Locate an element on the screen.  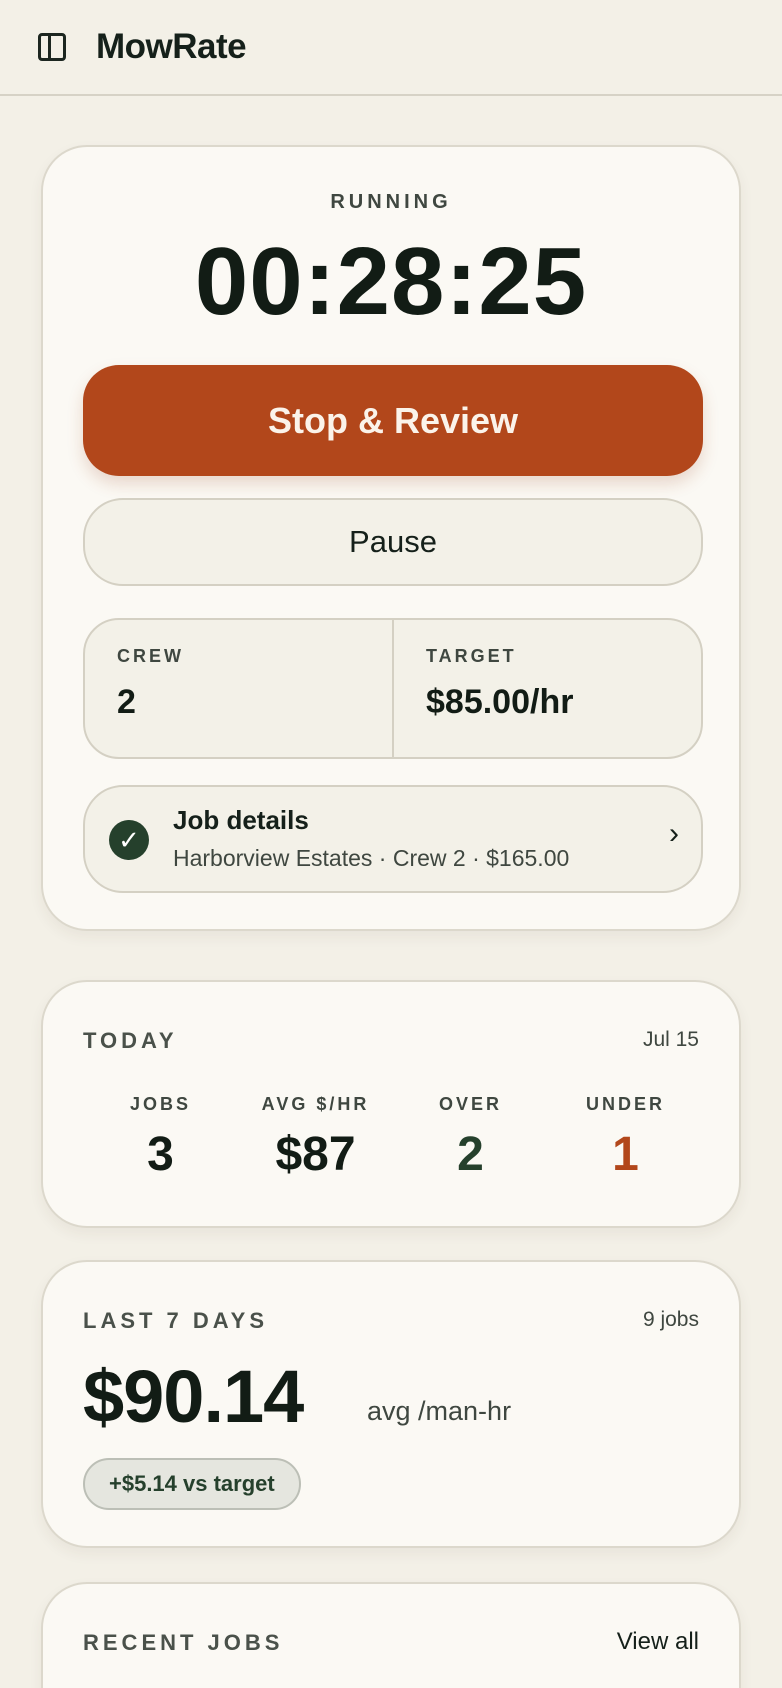
kpi-under: UNDER 1 is located at coordinates (625, 1138).